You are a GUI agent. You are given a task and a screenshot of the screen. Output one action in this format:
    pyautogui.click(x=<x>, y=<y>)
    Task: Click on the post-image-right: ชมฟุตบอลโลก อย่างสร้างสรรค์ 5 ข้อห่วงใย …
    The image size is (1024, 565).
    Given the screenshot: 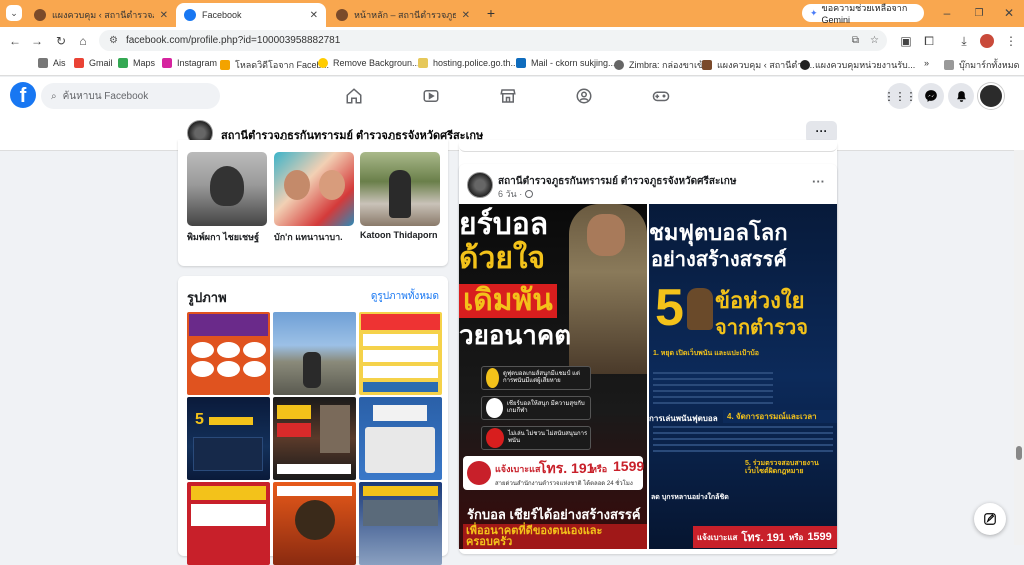 What is the action you would take?
    pyautogui.click(x=743, y=376)
    